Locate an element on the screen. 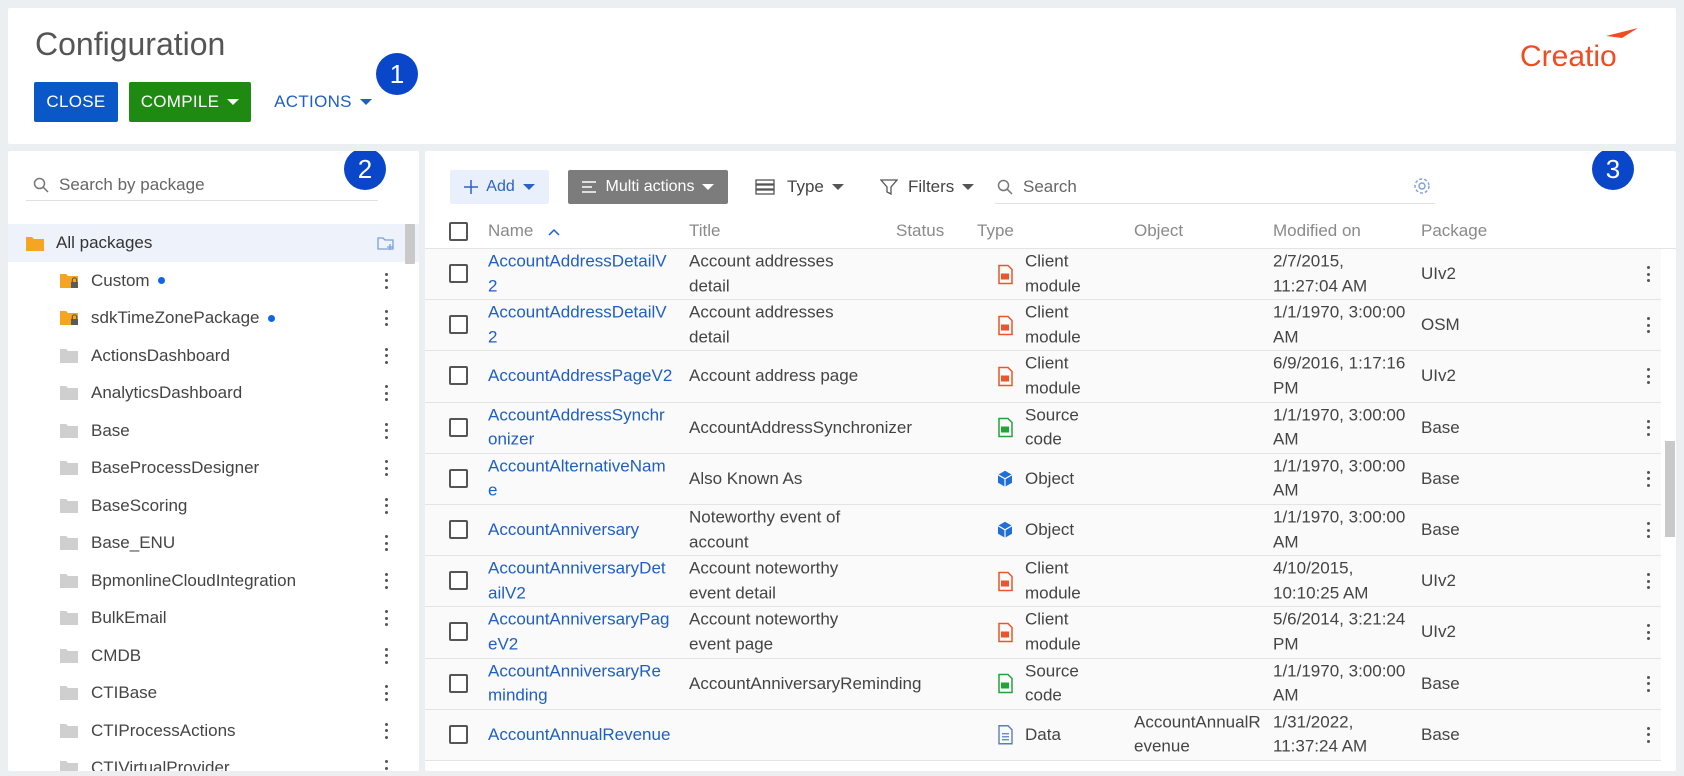  add-button: Add is located at coordinates (499, 187).